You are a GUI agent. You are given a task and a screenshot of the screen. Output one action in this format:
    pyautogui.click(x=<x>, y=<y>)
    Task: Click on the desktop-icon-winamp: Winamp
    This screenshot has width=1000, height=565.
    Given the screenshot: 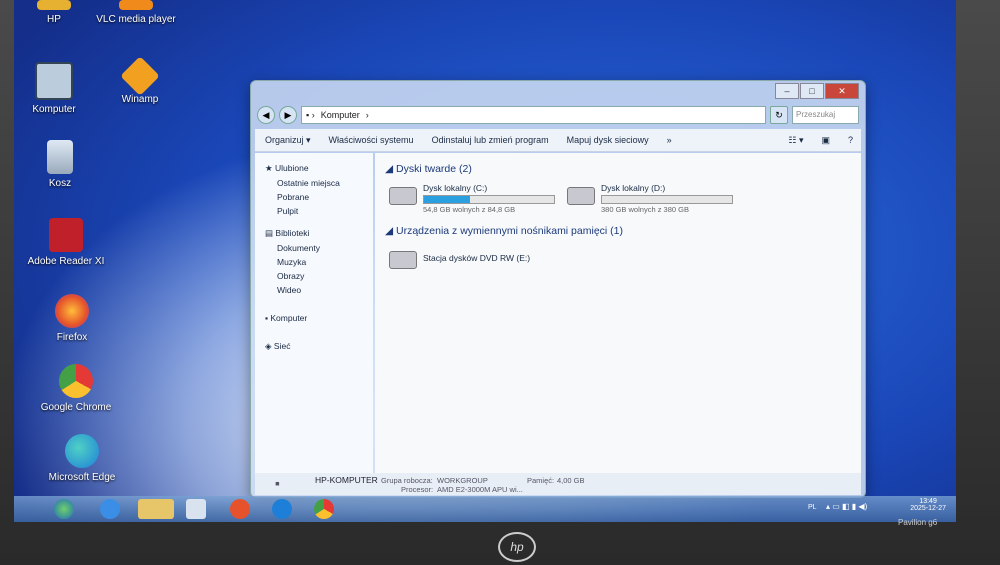 What is the action you would take?
    pyautogui.click(x=140, y=80)
    